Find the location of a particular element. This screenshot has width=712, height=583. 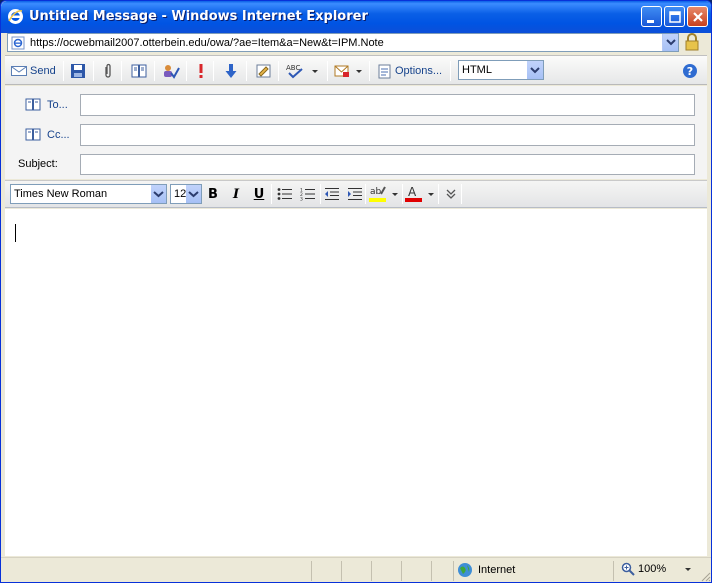

security-zone: Internet is located at coordinates (486, 570).